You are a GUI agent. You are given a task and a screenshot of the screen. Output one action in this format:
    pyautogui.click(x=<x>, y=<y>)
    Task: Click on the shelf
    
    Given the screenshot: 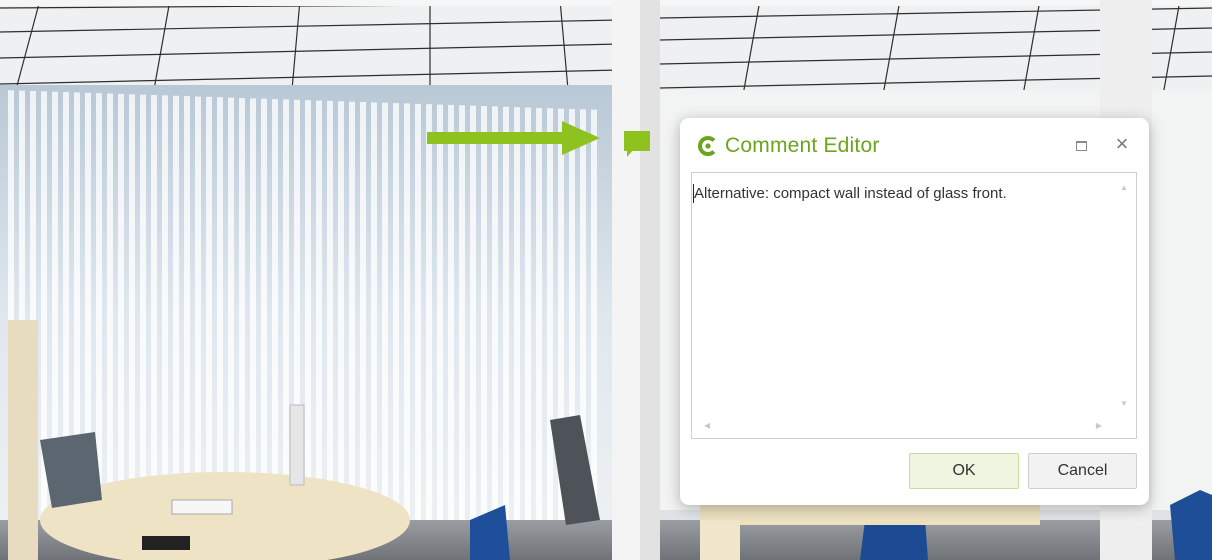 What is the action you would take?
    pyautogui.click(x=23, y=440)
    